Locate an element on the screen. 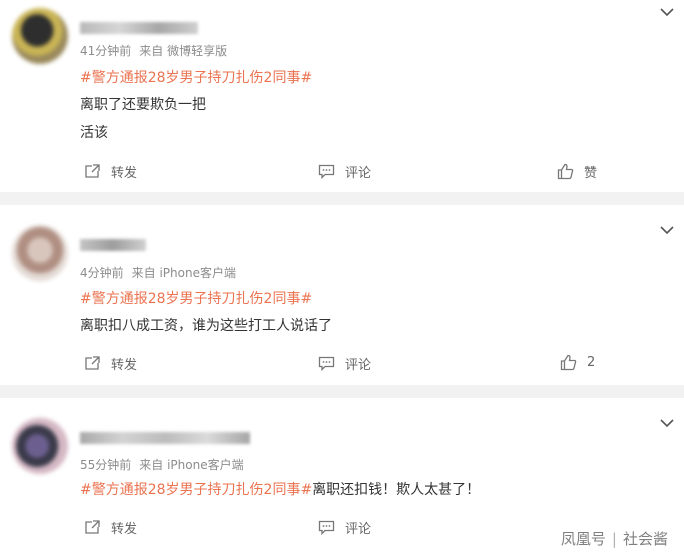 This screenshot has height=559, width=684. timestamp: 55分钟前 is located at coordinates (106, 465).